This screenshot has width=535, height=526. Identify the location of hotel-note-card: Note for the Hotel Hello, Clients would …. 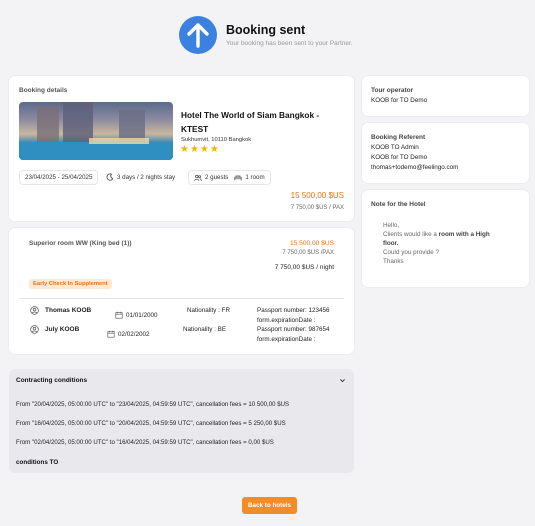
(445, 238).